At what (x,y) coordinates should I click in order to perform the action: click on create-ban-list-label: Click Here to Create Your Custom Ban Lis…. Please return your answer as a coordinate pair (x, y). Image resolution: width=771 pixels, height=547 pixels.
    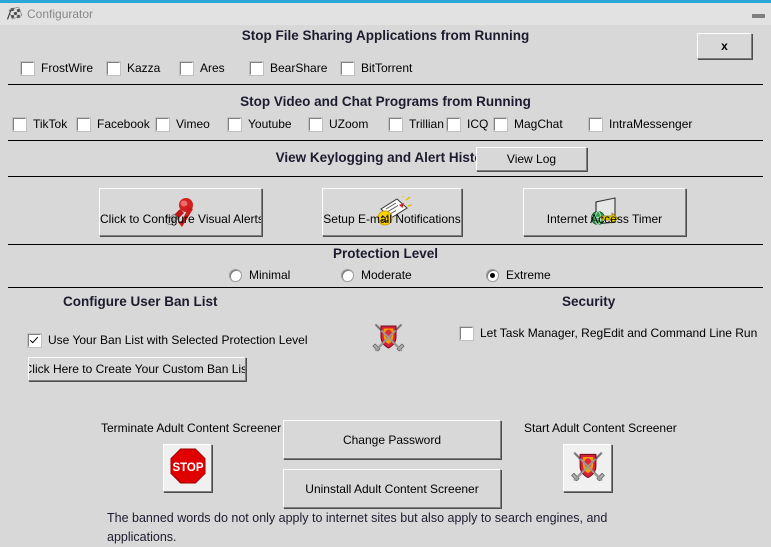
    Looking at the image, I should click on (137, 369).